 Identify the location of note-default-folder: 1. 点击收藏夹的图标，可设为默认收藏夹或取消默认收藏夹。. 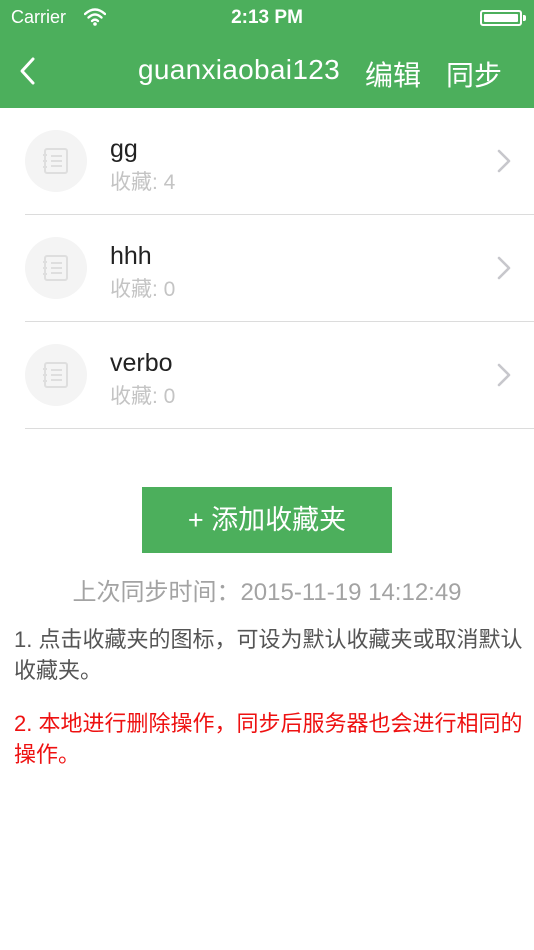
(268, 655).